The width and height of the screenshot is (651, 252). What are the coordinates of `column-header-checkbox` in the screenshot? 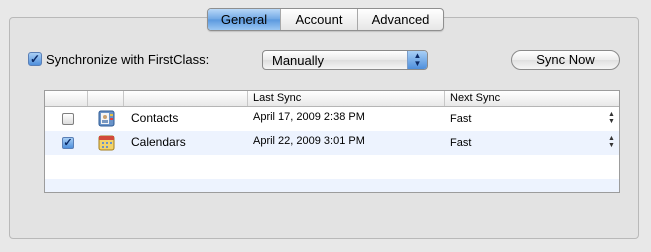 It's located at (66, 98).